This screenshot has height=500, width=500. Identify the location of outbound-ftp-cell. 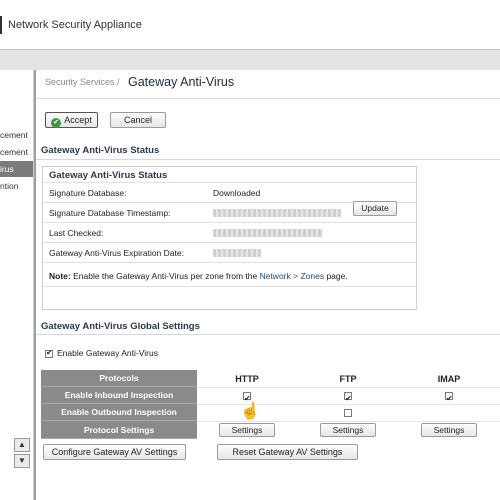
(348, 412).